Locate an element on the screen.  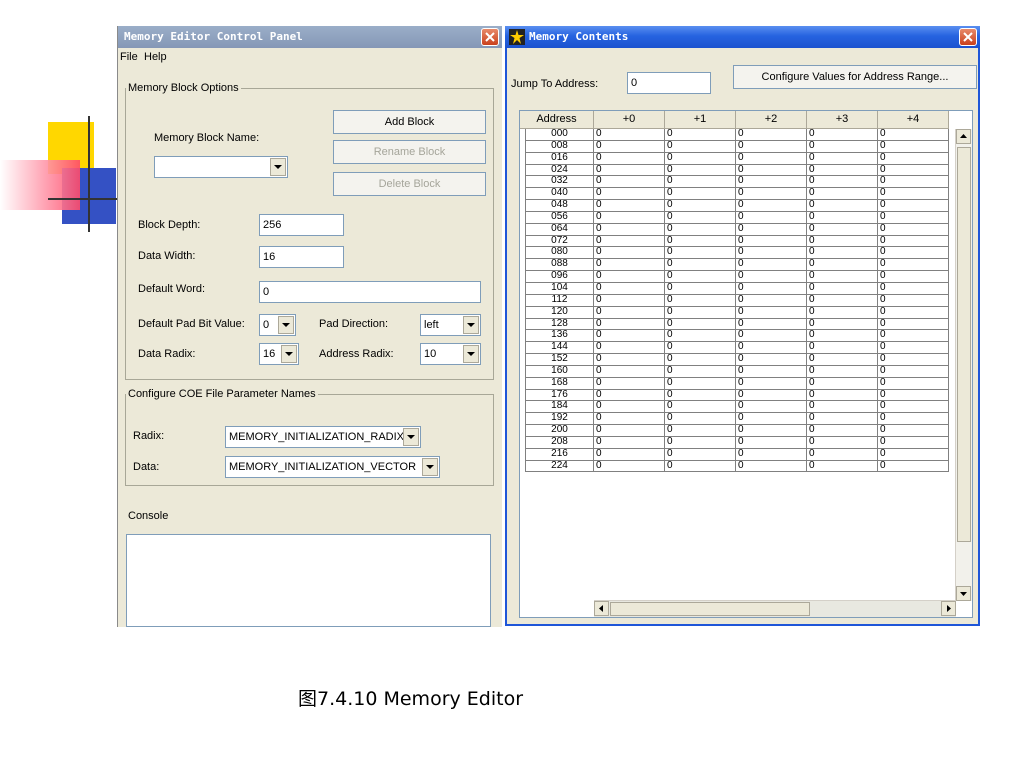
vertical-scrollbar is located at coordinates (963, 365).